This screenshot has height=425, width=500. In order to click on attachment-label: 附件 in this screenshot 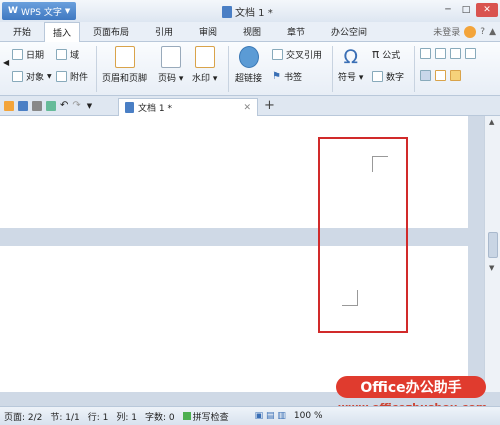, I will do `click(79, 78)`.